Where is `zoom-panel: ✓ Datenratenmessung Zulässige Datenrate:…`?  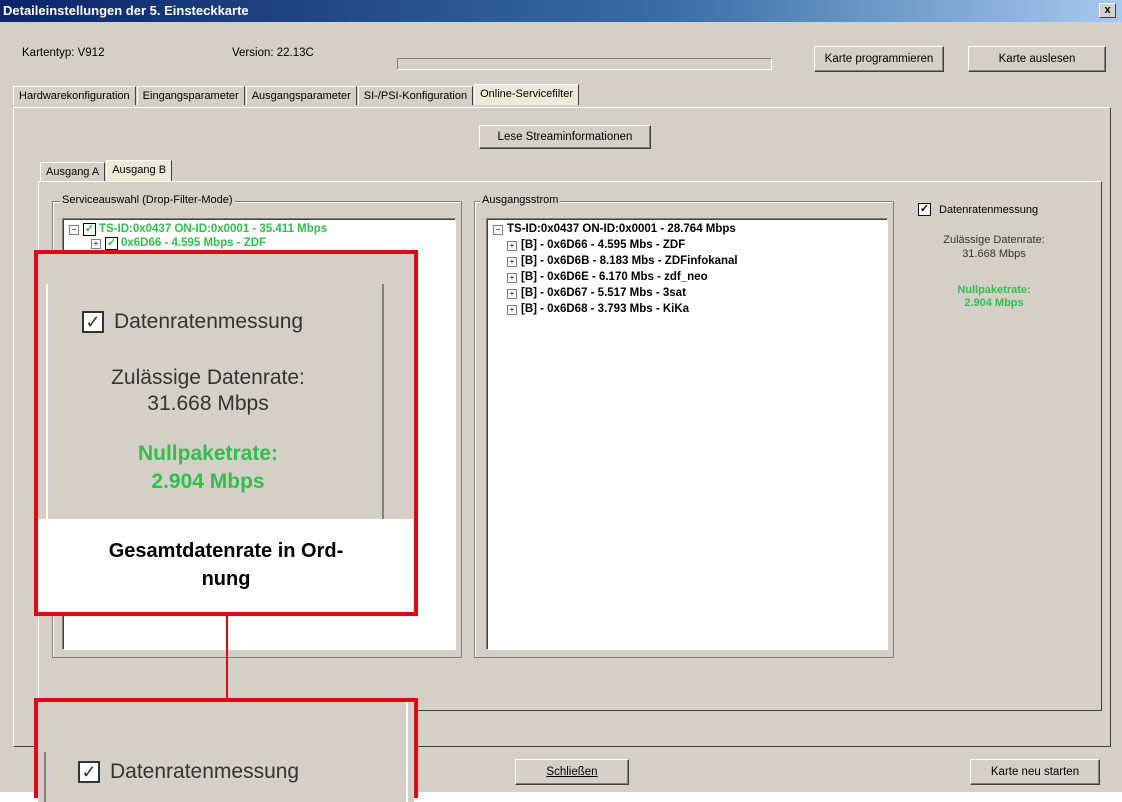
zoom-panel: ✓ Datenratenmessung Zulässige Datenrate:… is located at coordinates (226, 386).